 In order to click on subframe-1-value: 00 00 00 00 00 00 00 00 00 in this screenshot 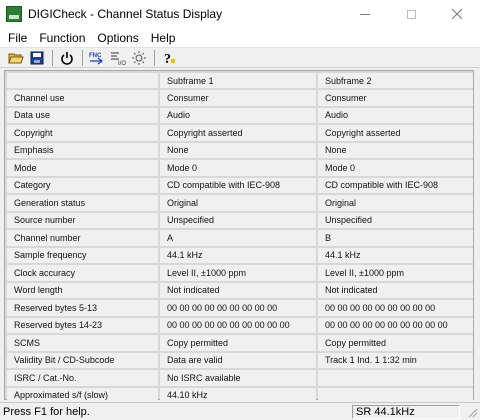, I will do `click(238, 308)`.